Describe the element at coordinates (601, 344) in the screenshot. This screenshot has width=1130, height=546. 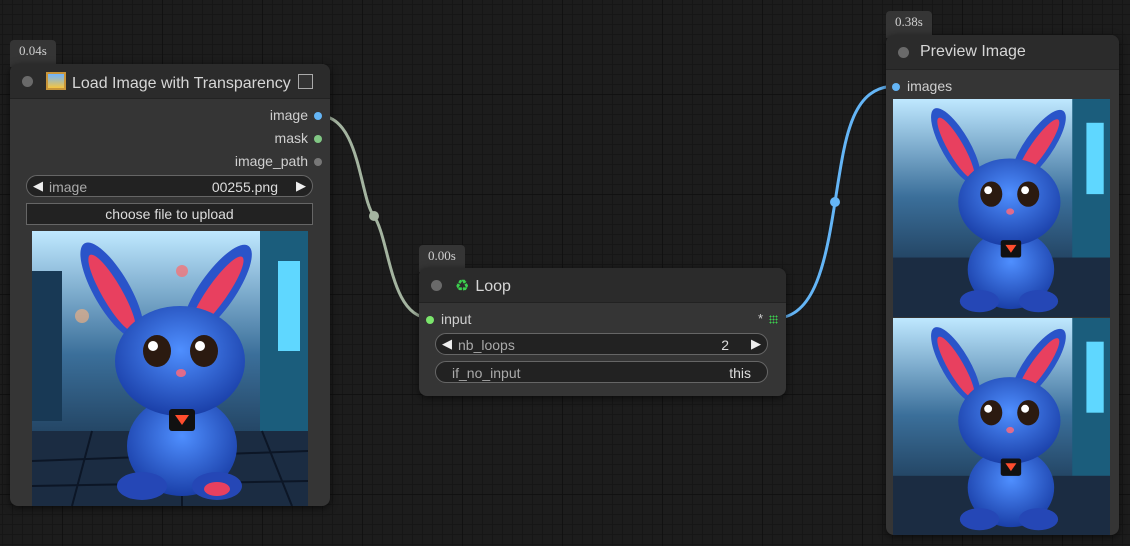
I see `nb-loops-widget: ◀ nb_loops 2 ▶` at that location.